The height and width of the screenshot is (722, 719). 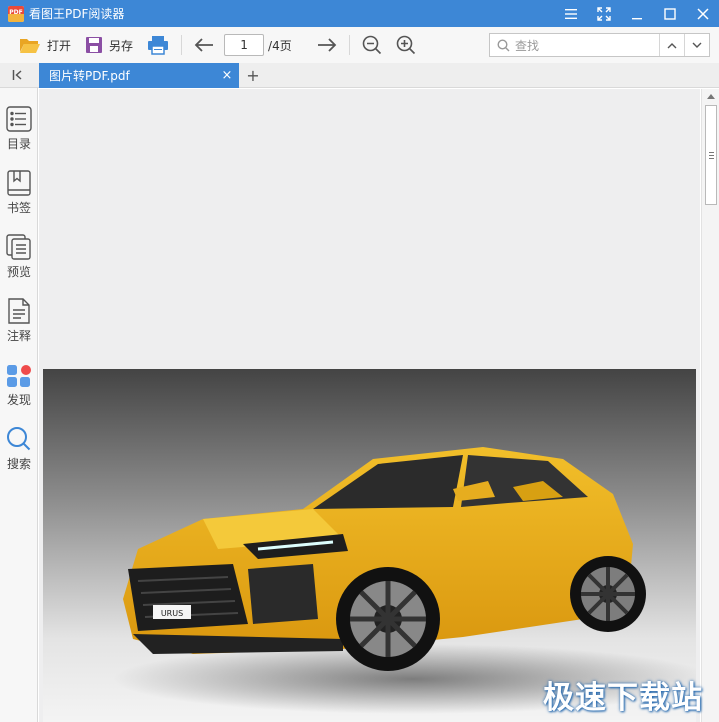 I want to click on folder-open-icon, so click(x=30, y=46).